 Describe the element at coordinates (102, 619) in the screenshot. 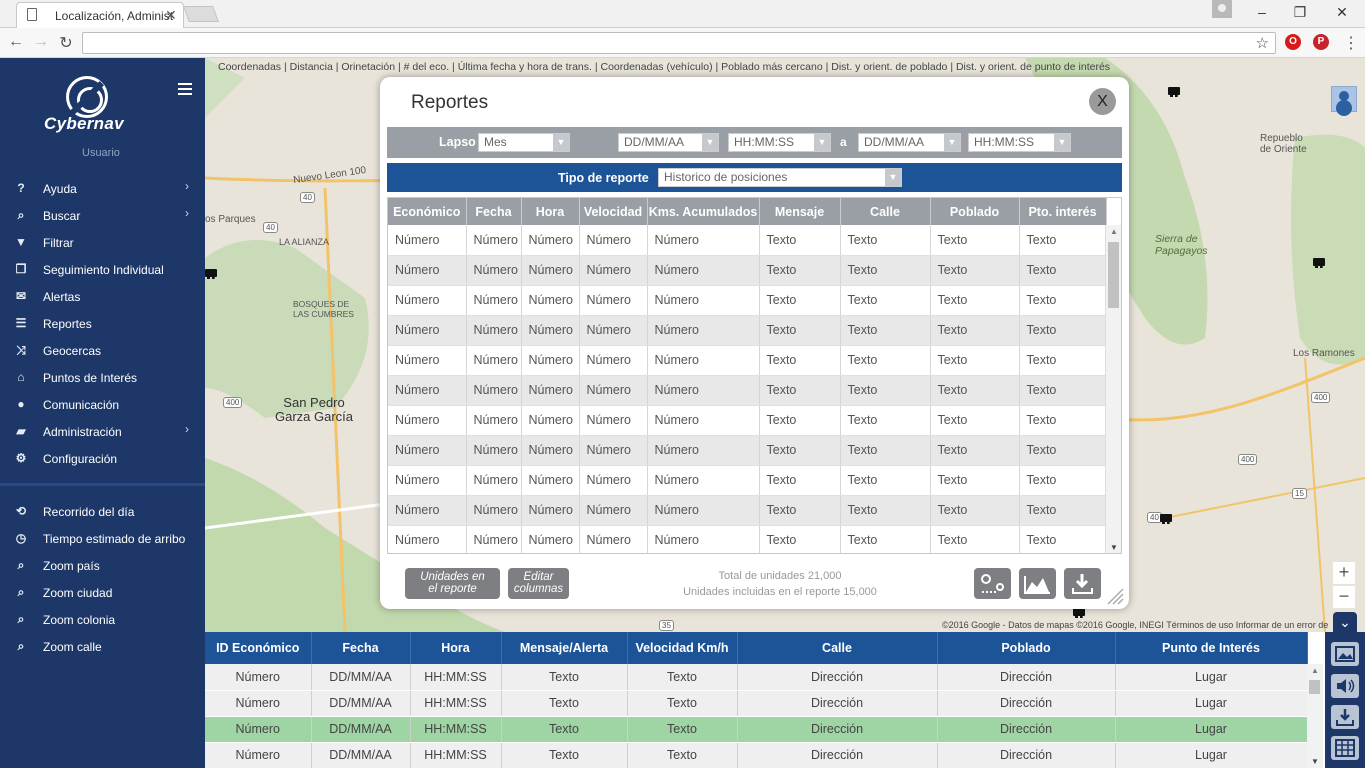

I see `sidebar-item-zoom-colonia: ⌕ Zoom colonia` at that location.